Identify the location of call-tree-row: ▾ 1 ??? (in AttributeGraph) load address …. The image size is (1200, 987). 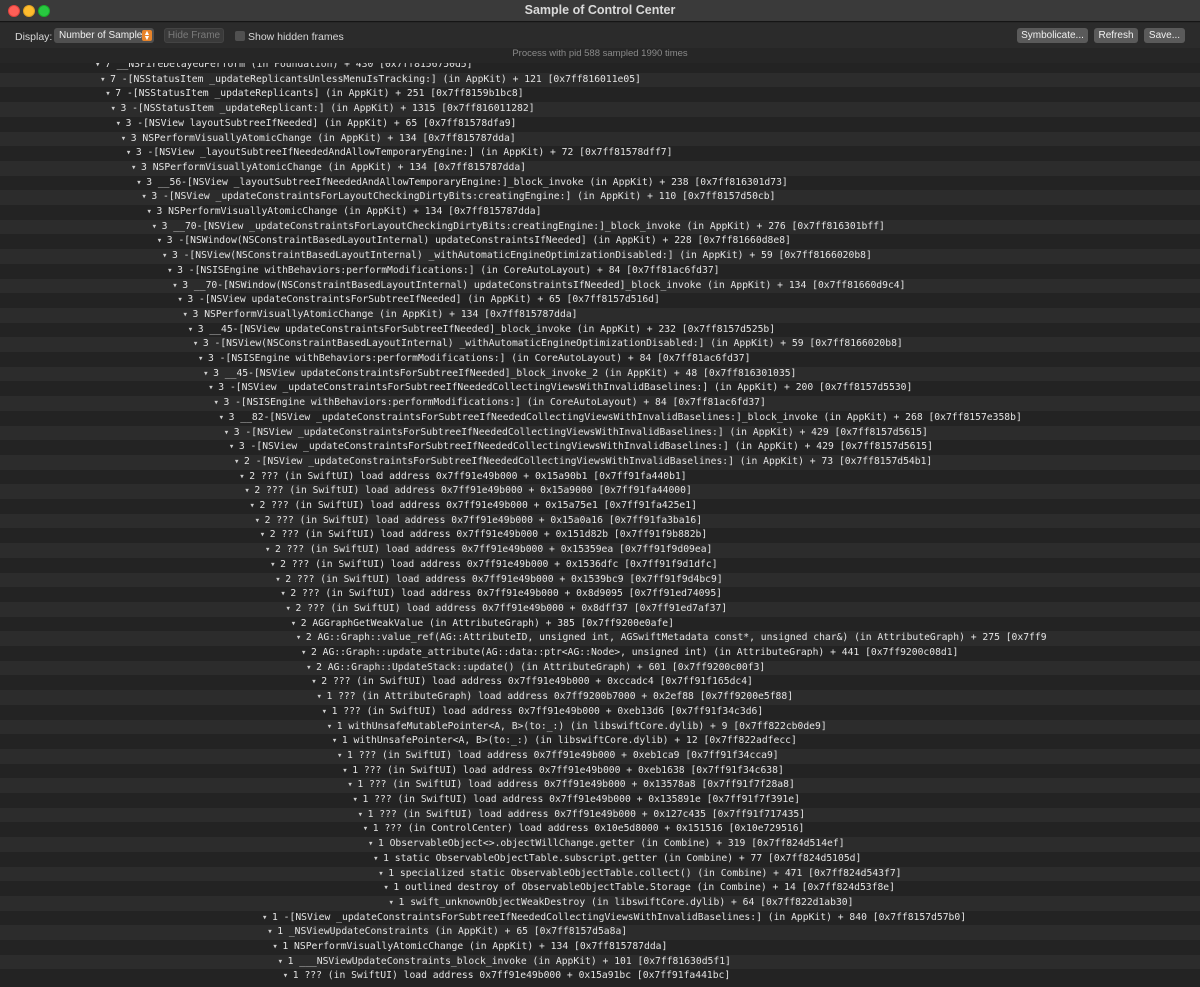
(600, 697).